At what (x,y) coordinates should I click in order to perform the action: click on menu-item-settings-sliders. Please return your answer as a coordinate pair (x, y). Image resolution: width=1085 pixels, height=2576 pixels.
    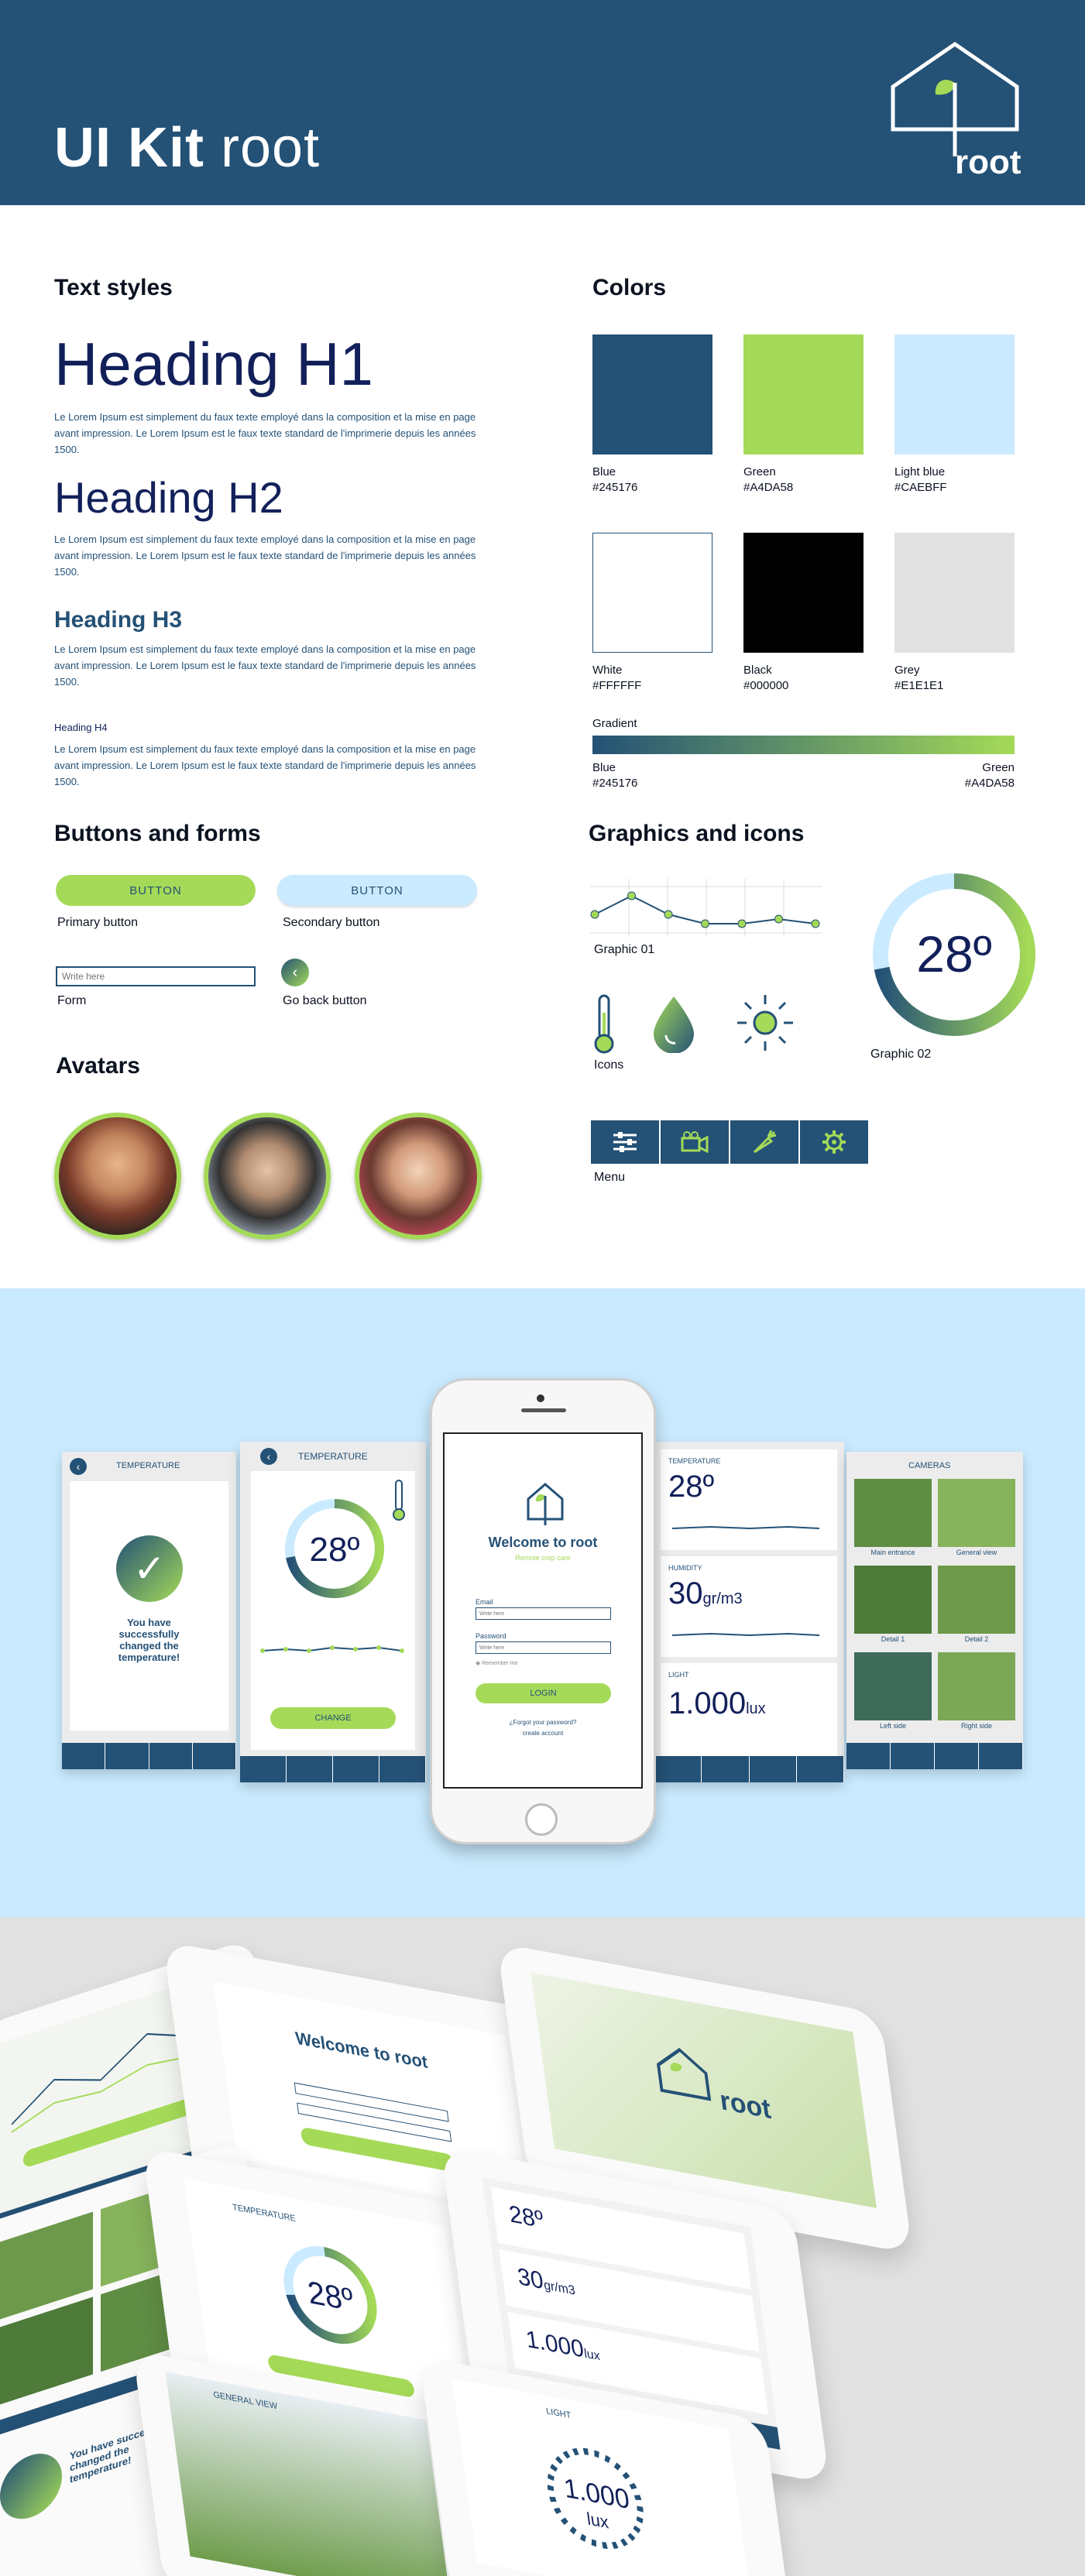
    Looking at the image, I should click on (626, 1142).